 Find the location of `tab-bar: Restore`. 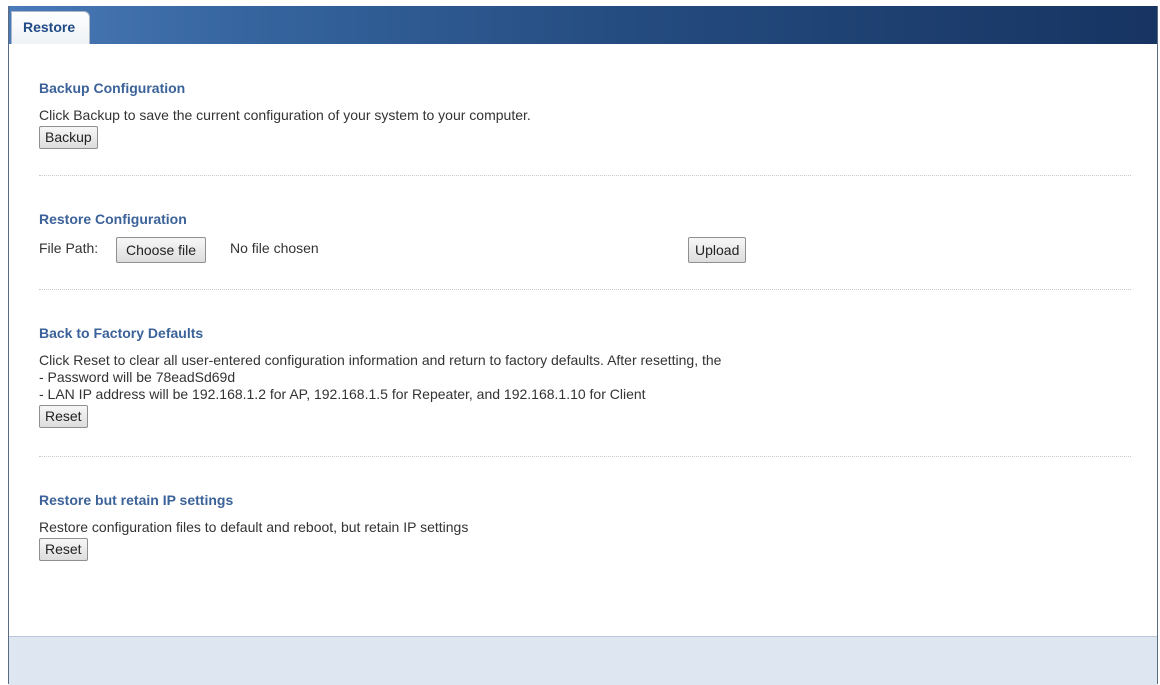

tab-bar: Restore is located at coordinates (583, 25).